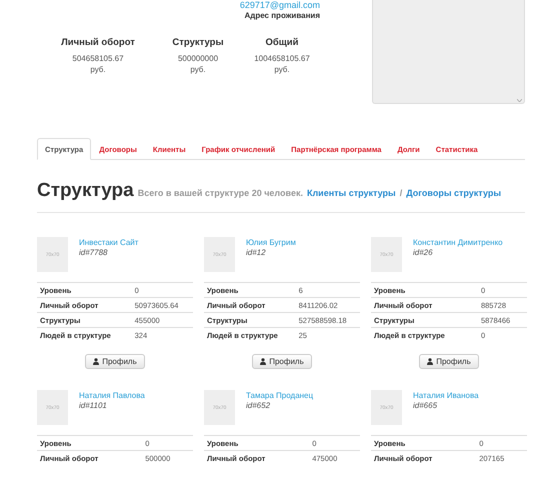 This screenshot has width=553, height=480. I want to click on stat-label: Общий, so click(282, 43).